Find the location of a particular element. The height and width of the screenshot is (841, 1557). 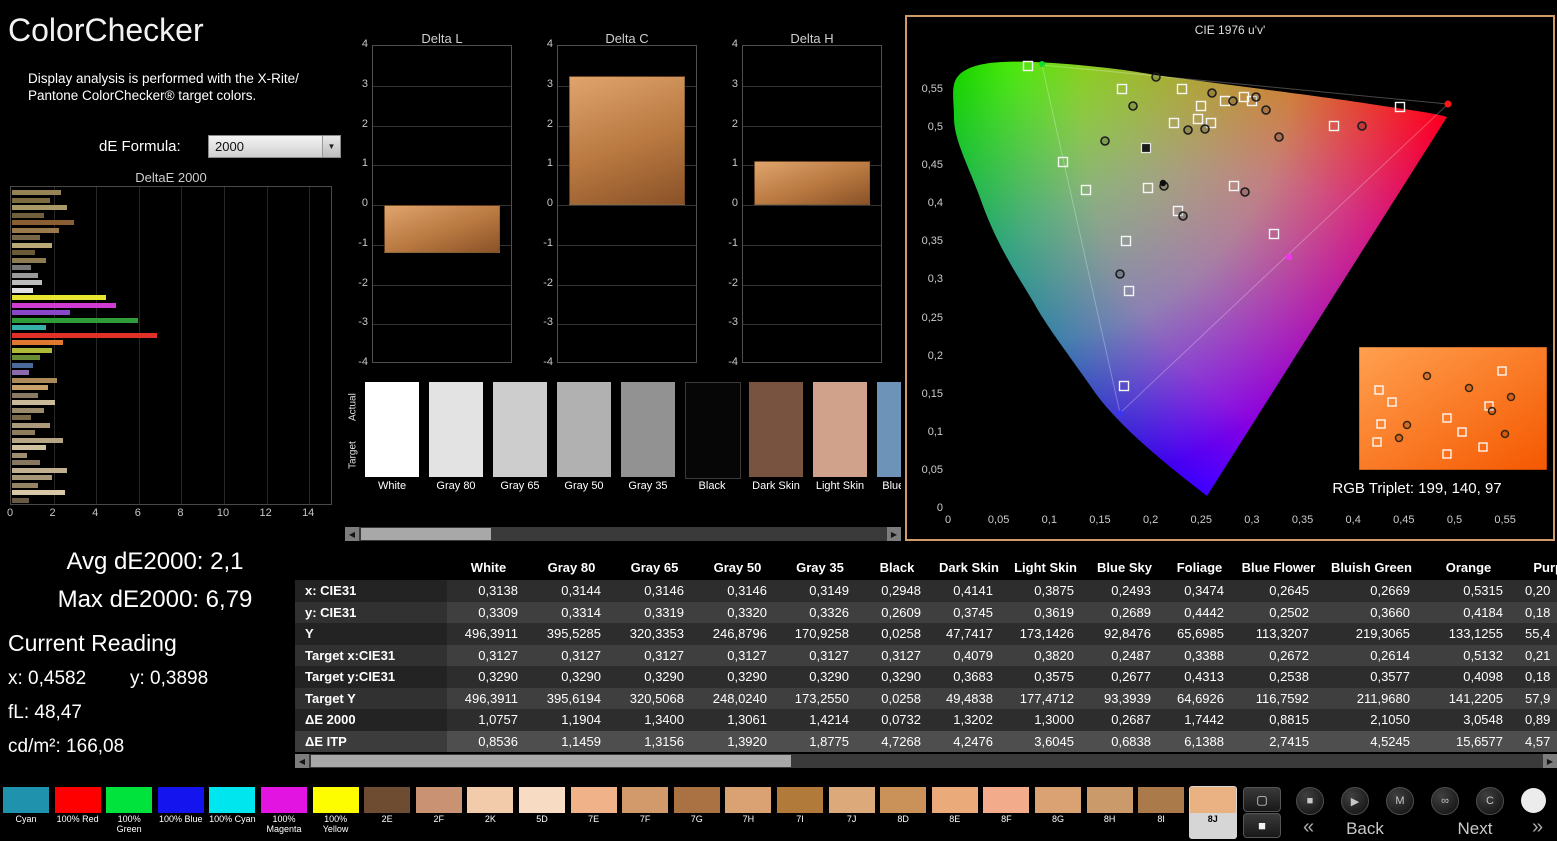

patch-button-100-red: 100% Red is located at coordinates (77, 812).